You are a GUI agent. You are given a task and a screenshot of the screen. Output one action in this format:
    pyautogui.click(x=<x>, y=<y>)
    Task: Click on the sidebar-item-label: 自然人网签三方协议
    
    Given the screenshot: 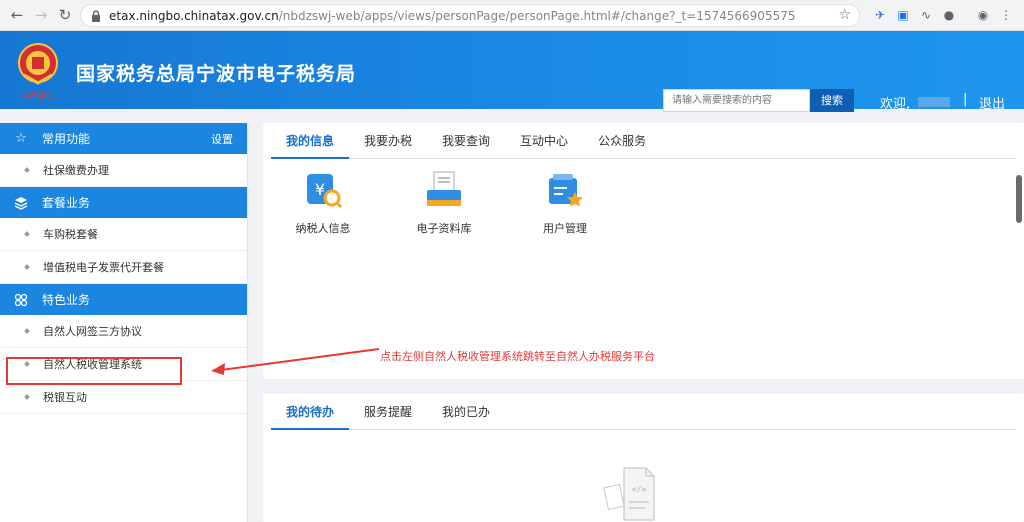 What is the action you would take?
    pyautogui.click(x=92, y=331)
    